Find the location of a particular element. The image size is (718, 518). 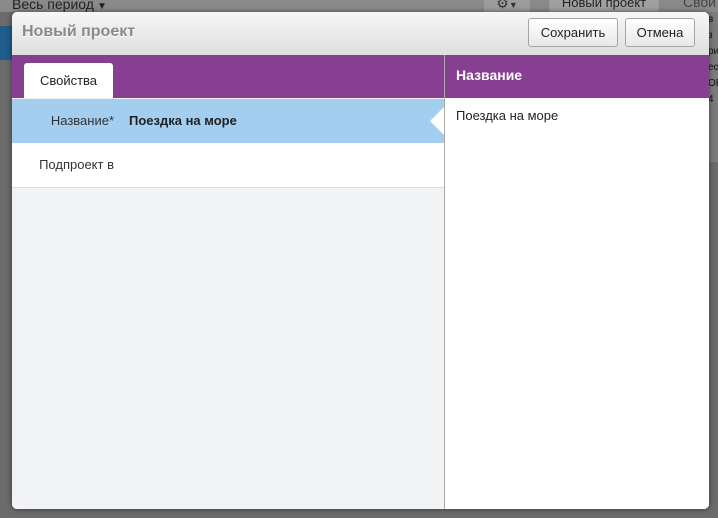

background-app-toolbar: Весь период ▼ ⚙▼ Новый проект Свой is located at coordinates (359, 6).